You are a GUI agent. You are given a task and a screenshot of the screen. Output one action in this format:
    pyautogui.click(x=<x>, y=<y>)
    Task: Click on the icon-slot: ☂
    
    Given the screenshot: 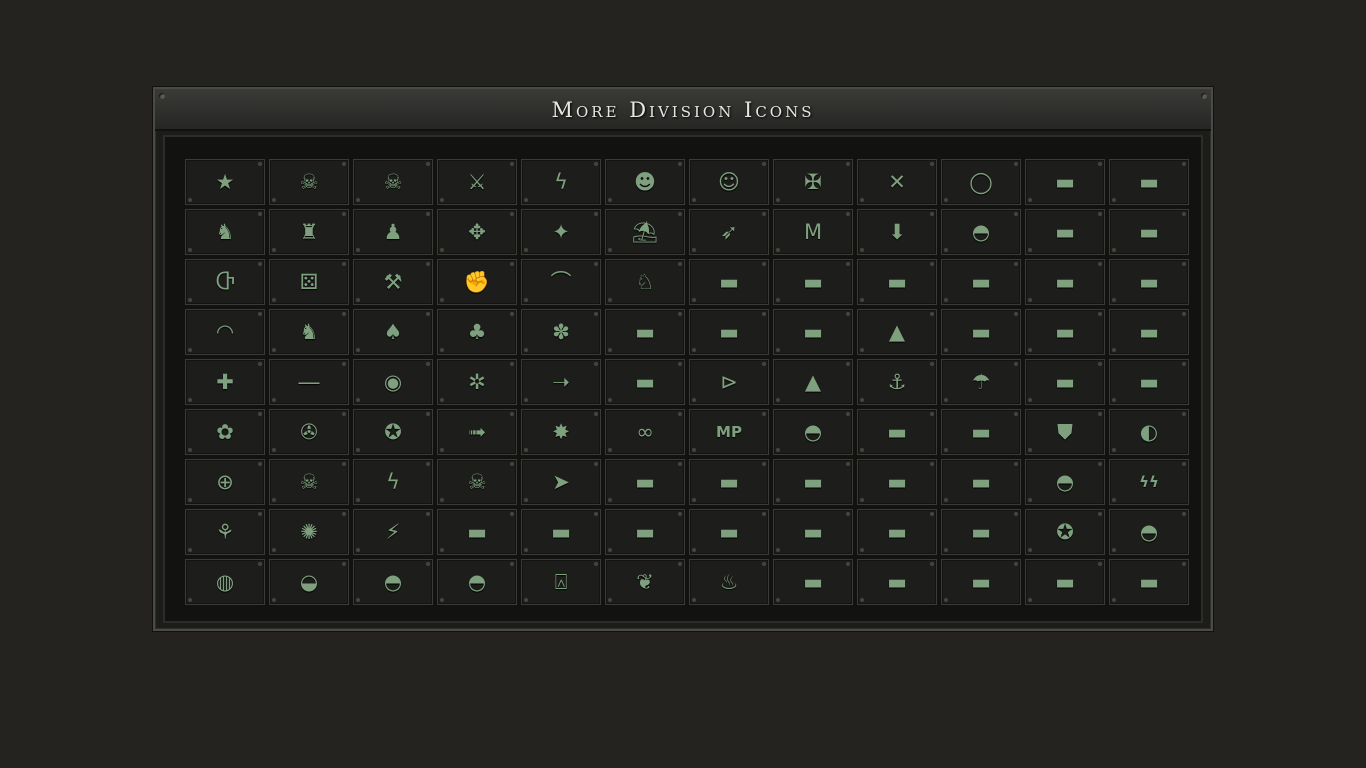 What is the action you would take?
    pyautogui.click(x=981, y=382)
    